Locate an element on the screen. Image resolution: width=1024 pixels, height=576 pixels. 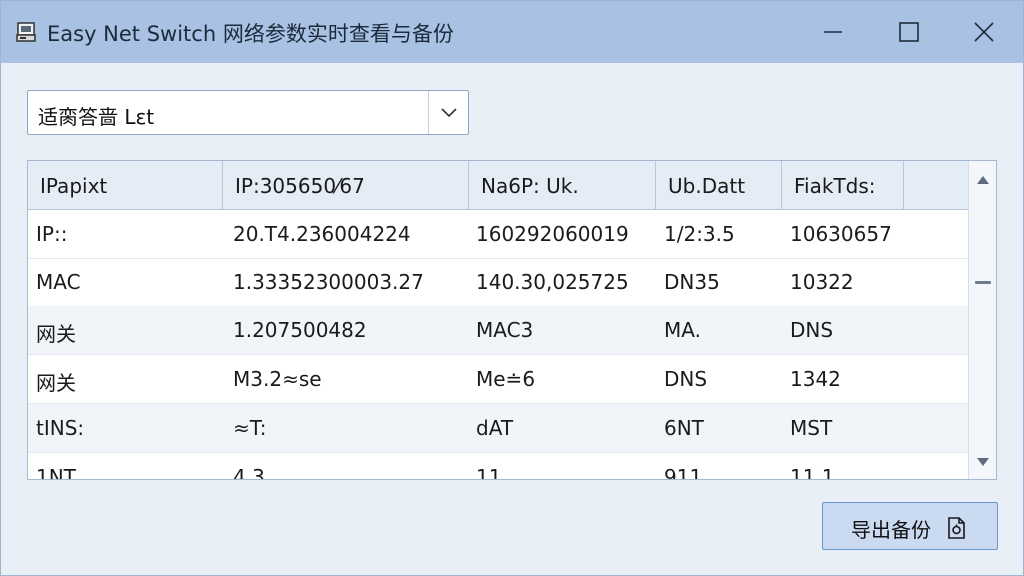
table-row: tINS: ≈T: dAT 6NT MST is located at coordinates (498, 428).